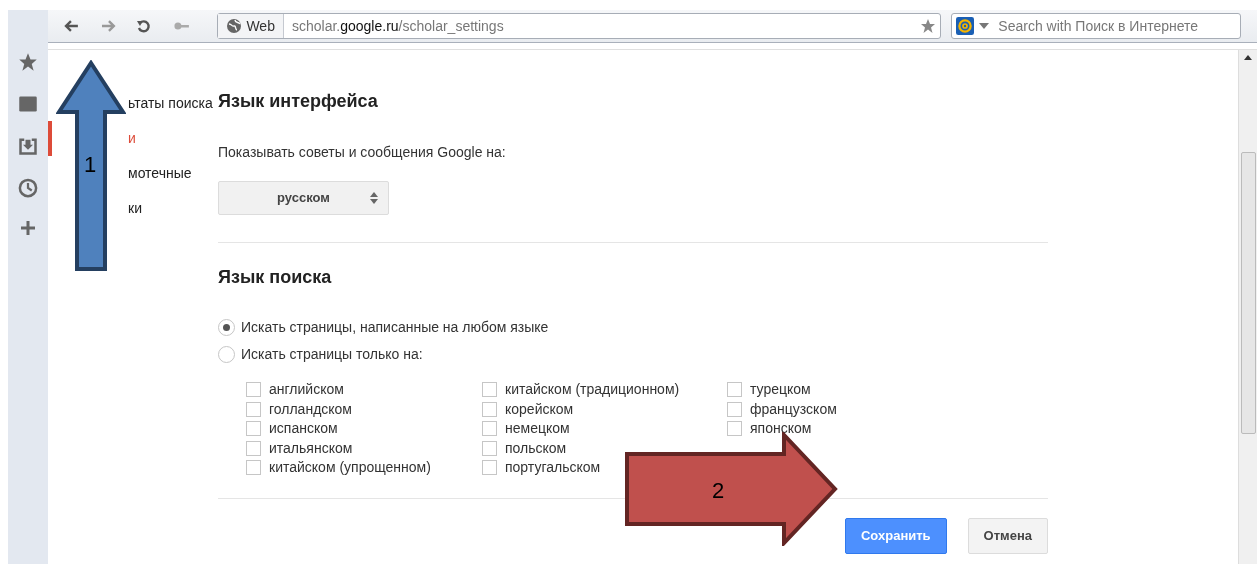  Describe the element at coordinates (793, 409) in the screenshot. I see `checkbox-label: французском` at that location.